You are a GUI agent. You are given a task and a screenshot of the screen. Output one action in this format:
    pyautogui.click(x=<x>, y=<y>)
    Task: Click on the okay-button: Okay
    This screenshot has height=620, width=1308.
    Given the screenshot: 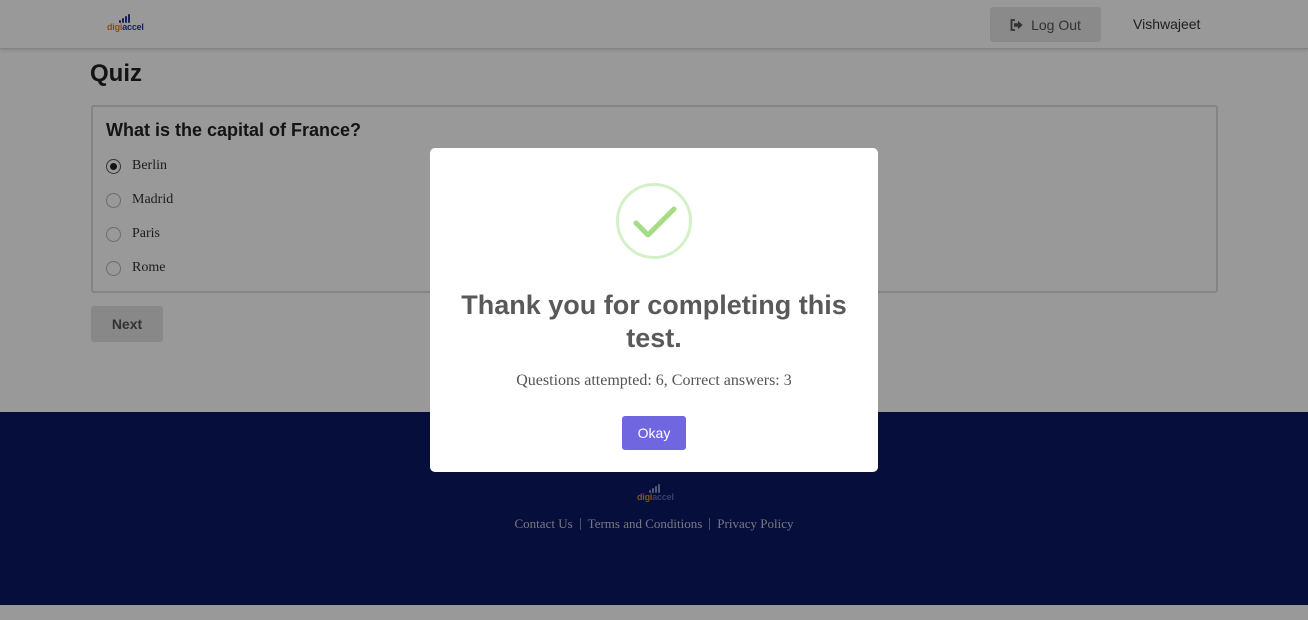 What is the action you would take?
    pyautogui.click(x=654, y=433)
    